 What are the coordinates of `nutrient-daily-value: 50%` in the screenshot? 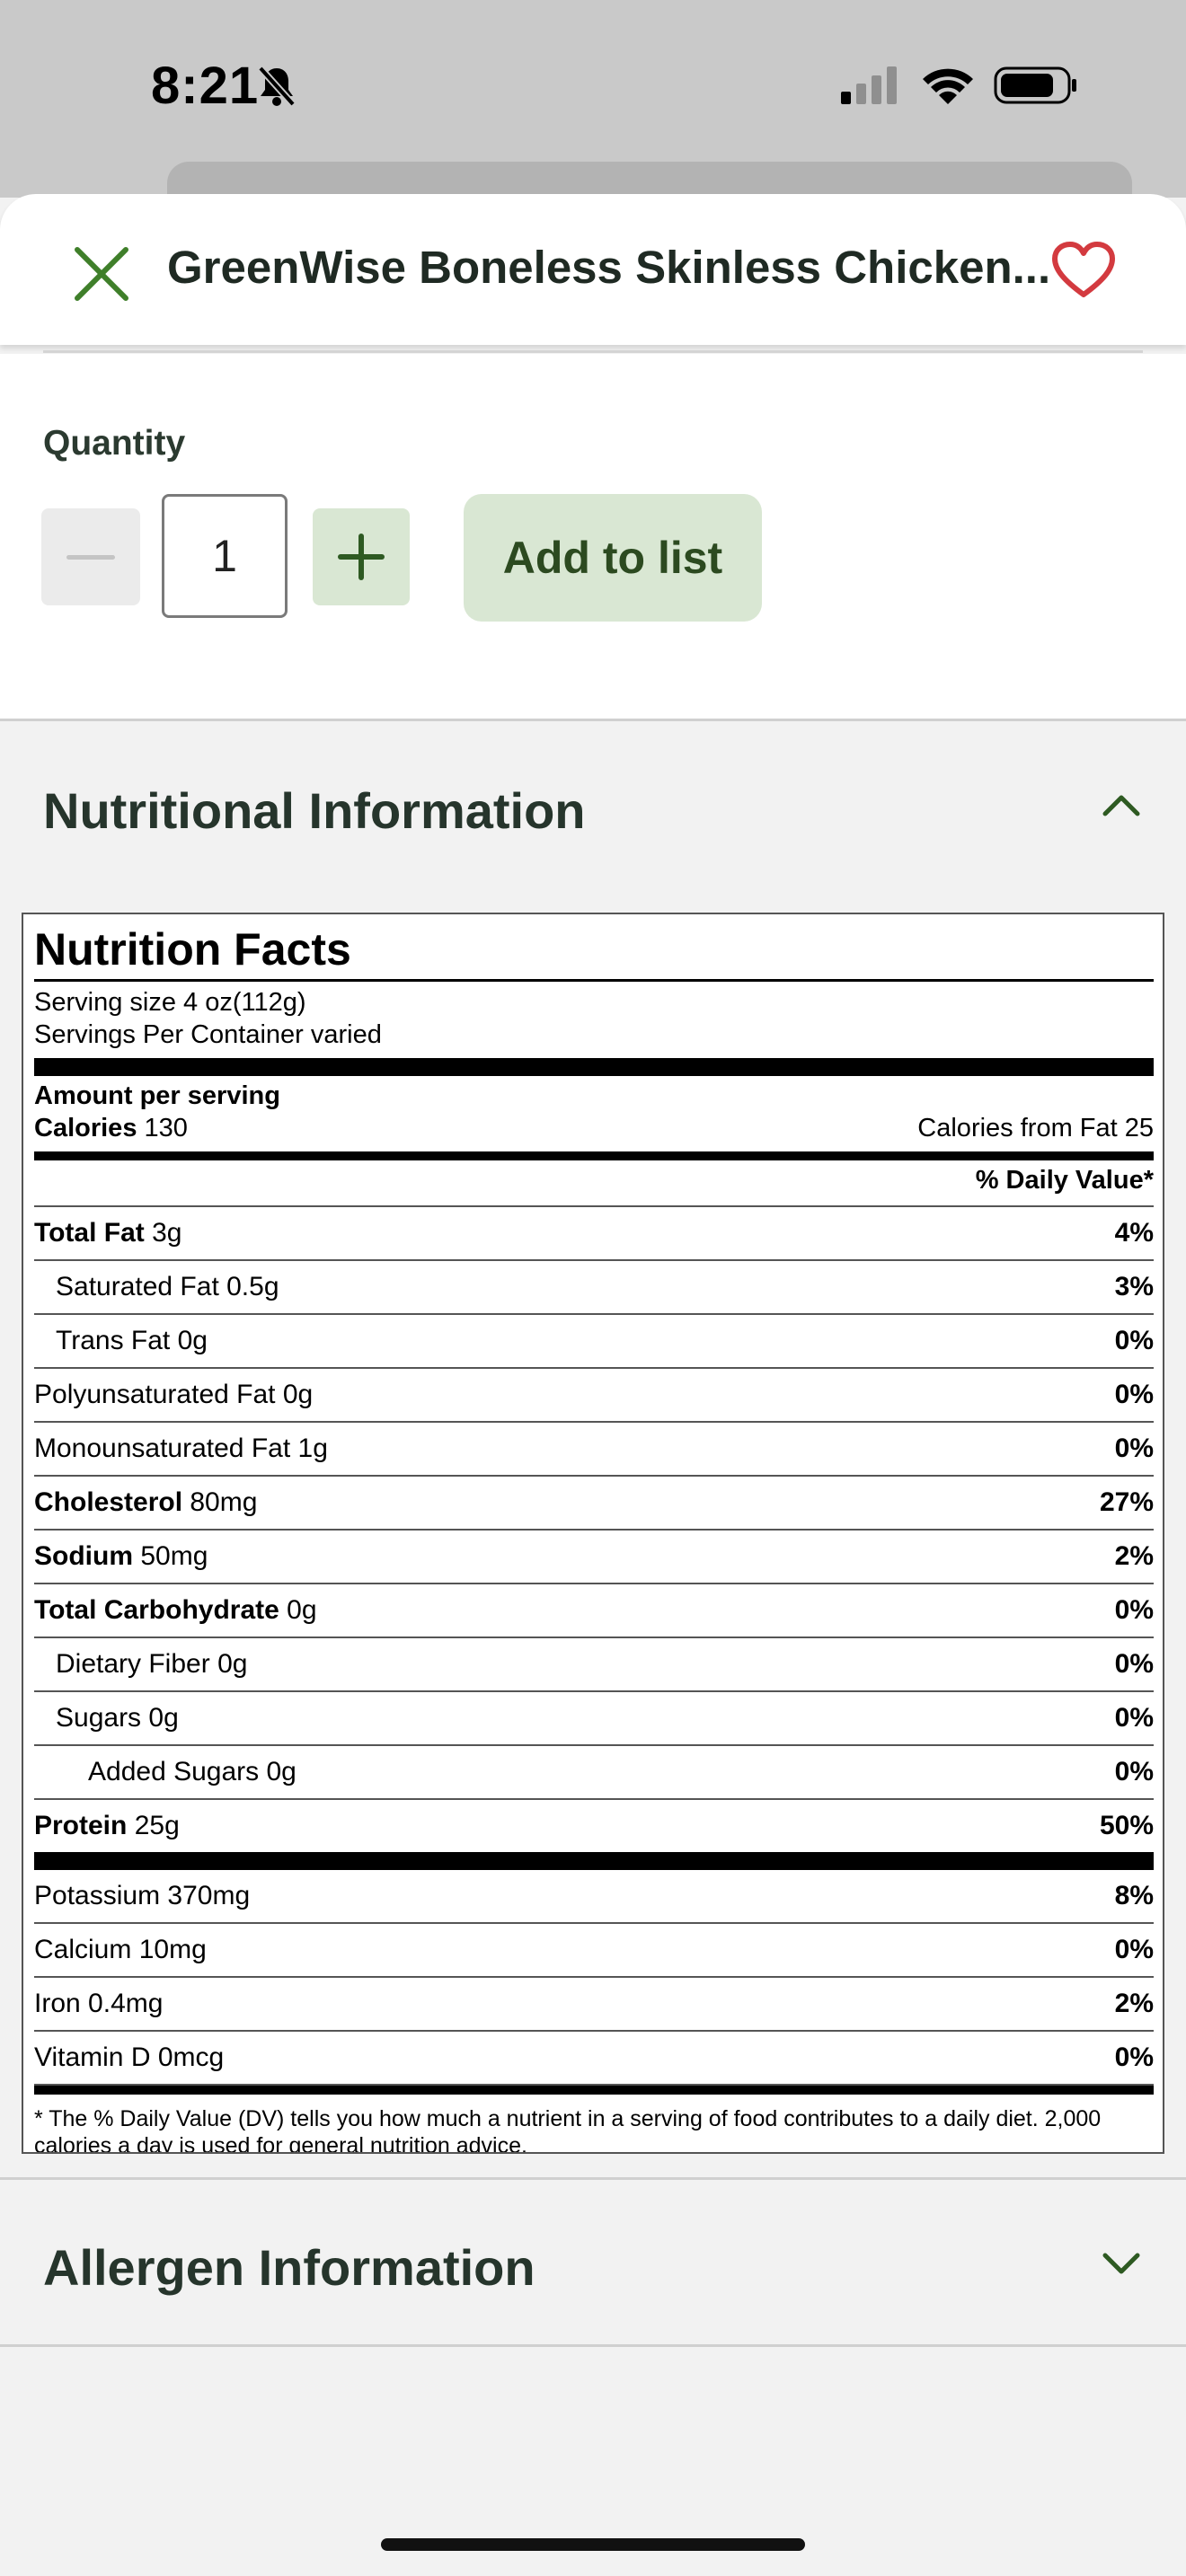 It's located at (1126, 1825).